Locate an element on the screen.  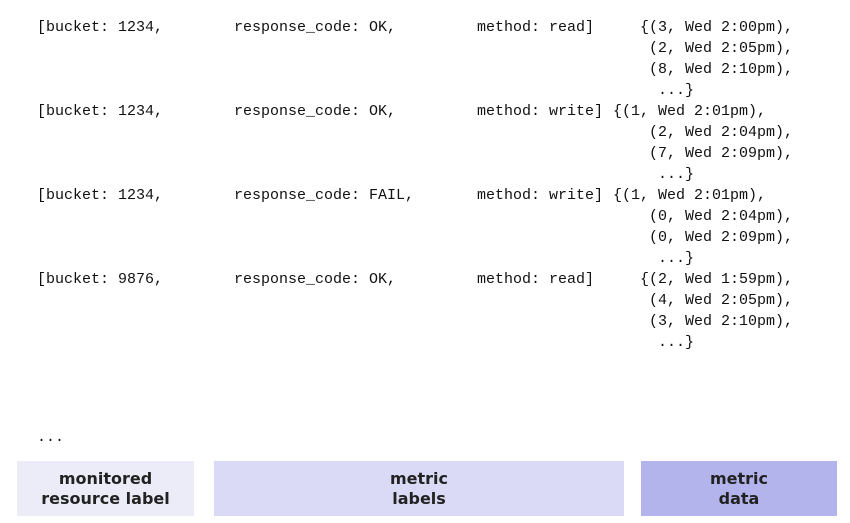
data-point: {(2, Wed 1:59pm), is located at coordinates (717, 279).